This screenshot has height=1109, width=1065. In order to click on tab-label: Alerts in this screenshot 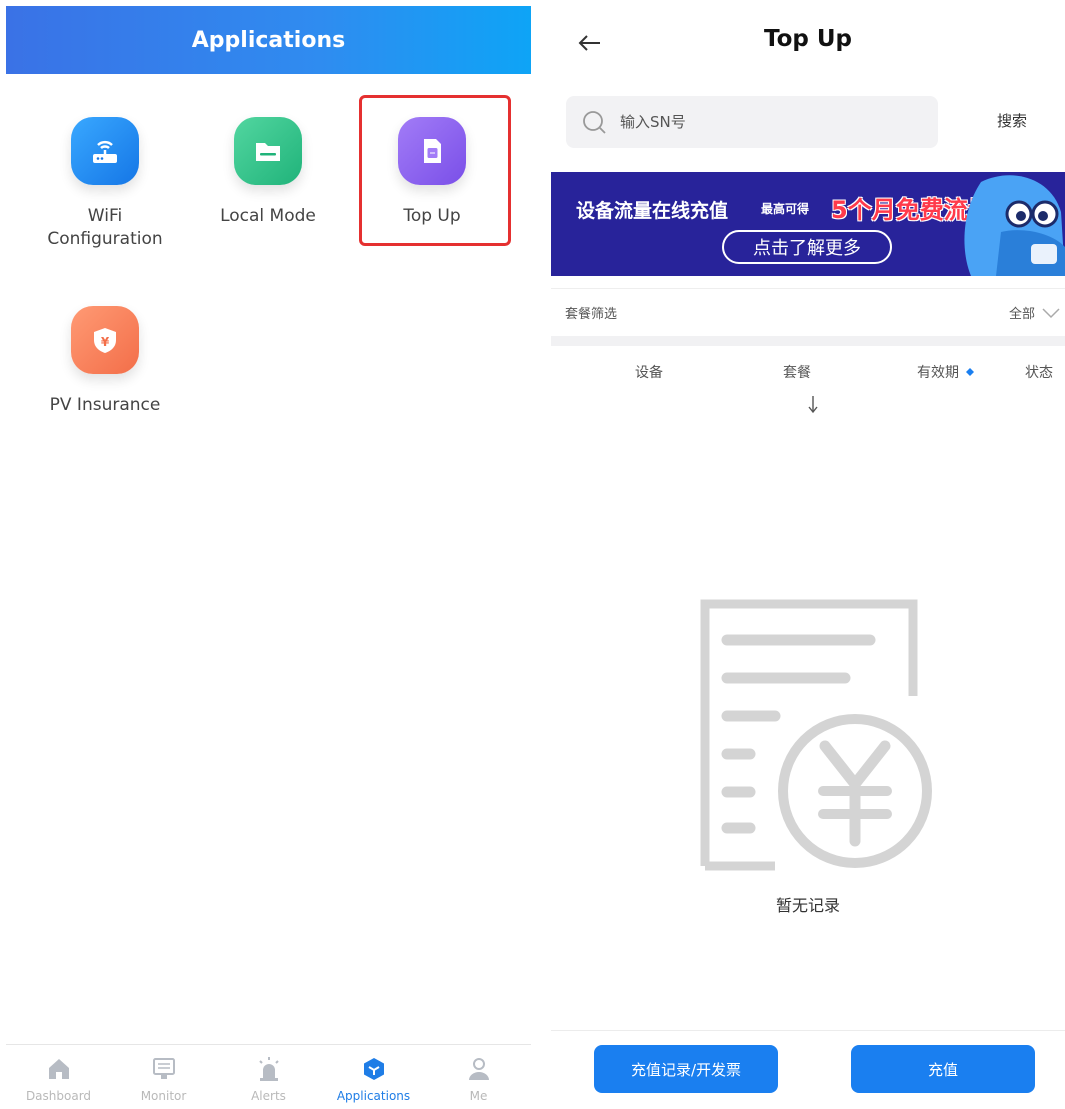, I will do `click(268, 1096)`.